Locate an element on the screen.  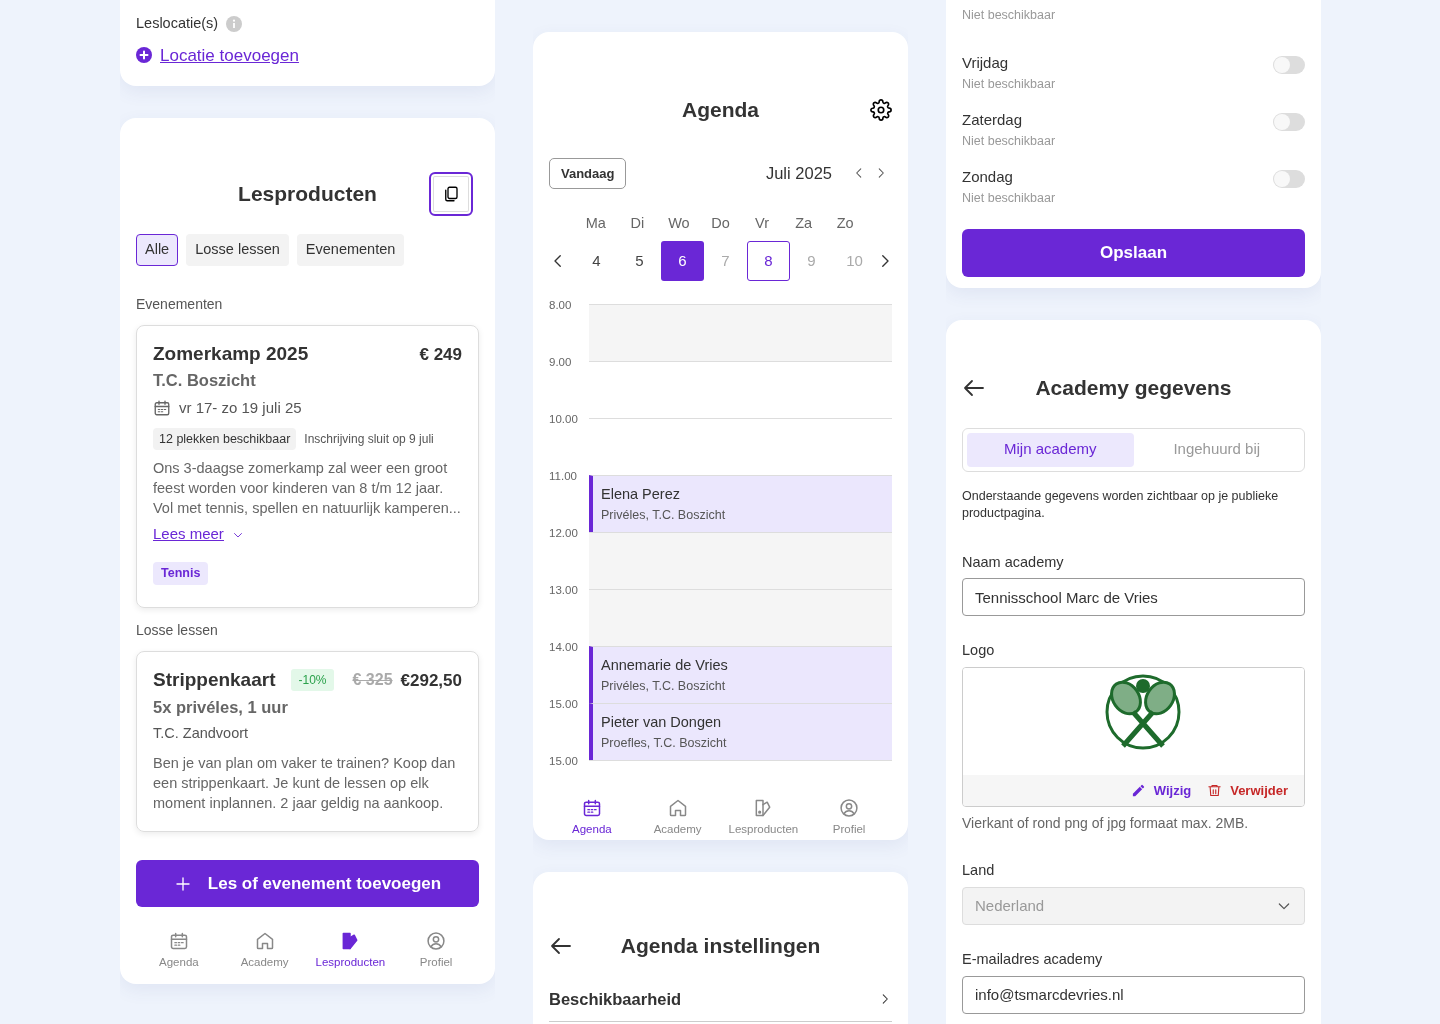
screen-title: Lesproducten is located at coordinates (307, 194).